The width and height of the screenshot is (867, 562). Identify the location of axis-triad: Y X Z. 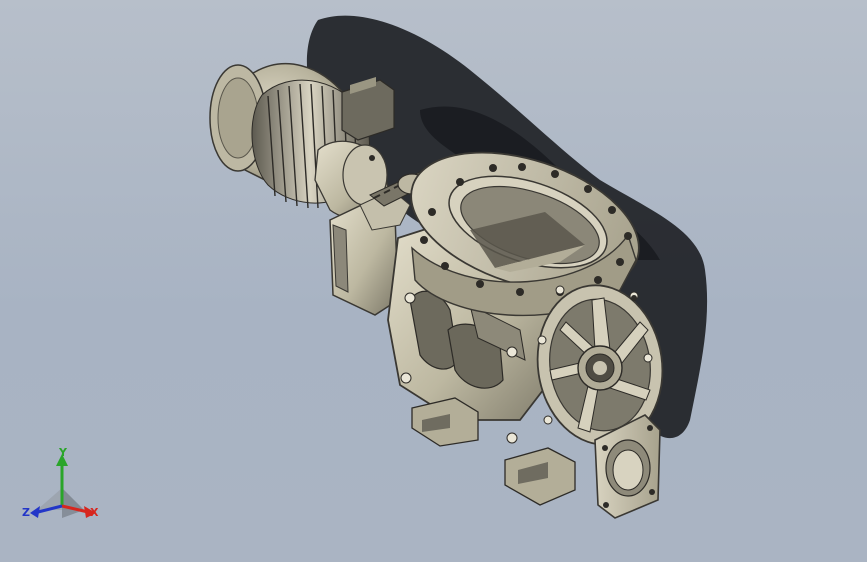
(60, 483).